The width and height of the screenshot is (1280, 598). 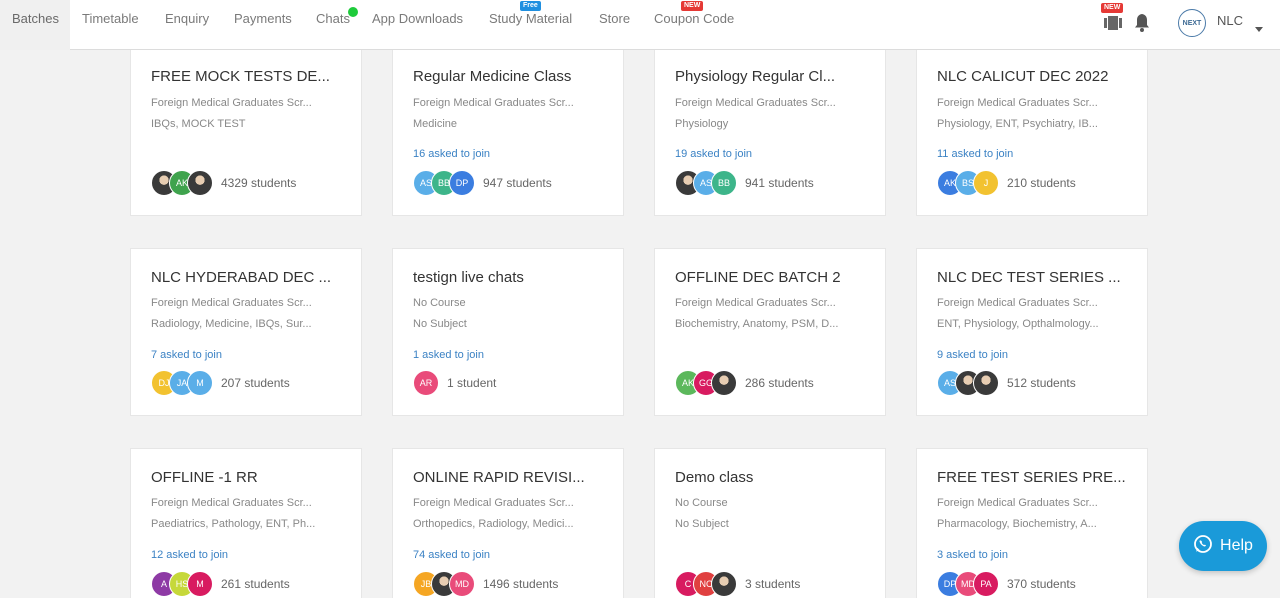 I want to click on asked-to-join-link: 9 asked to join, so click(x=972, y=355).